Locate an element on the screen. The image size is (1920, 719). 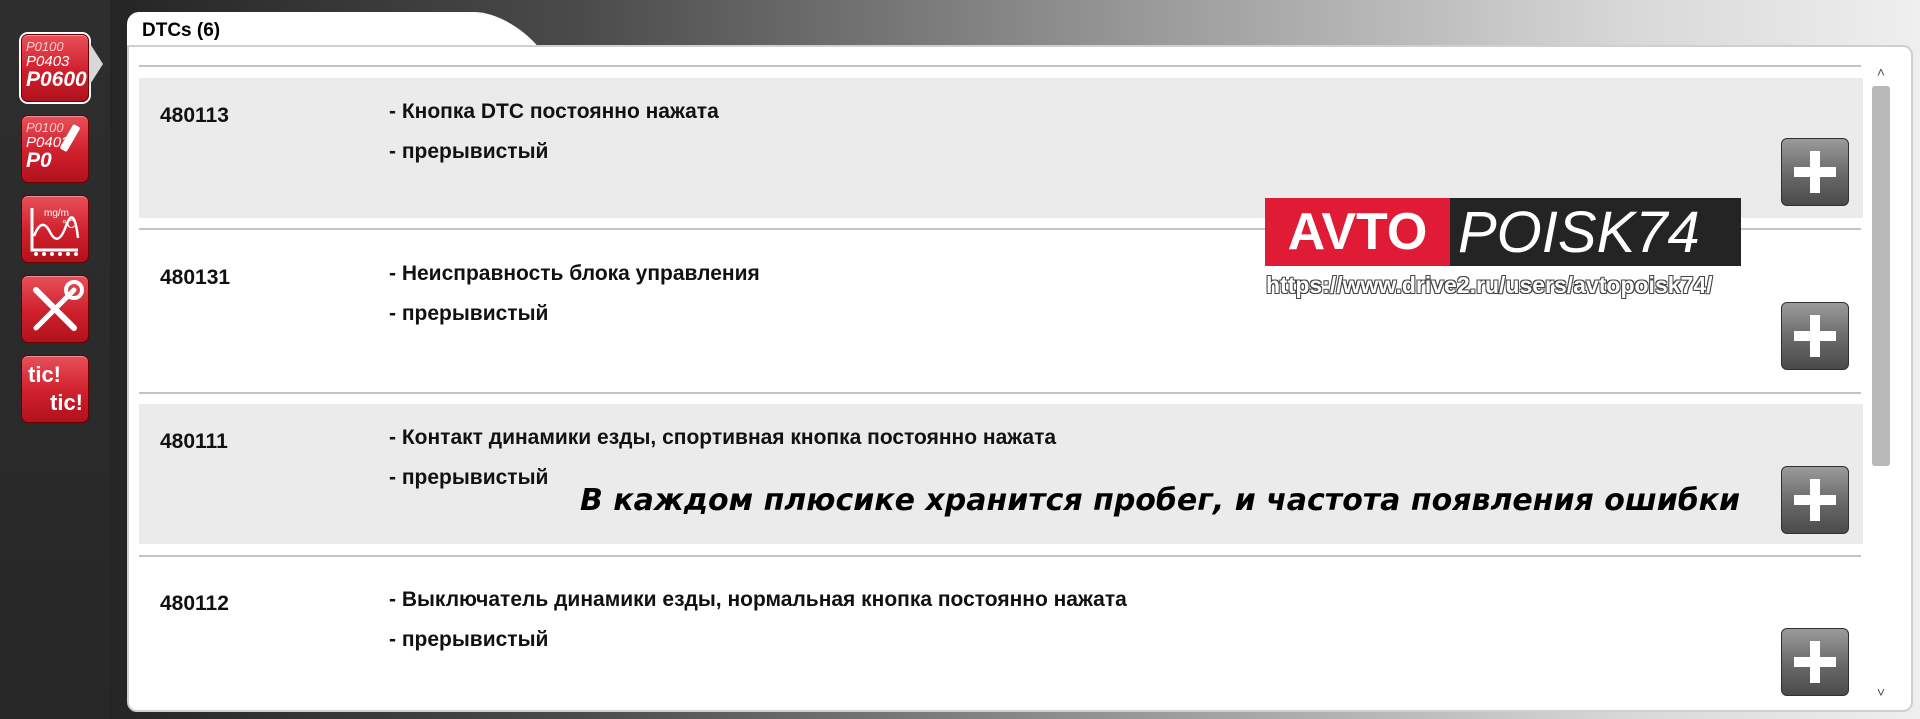
watermark-logo: AVTO POISK74 is located at coordinates (1503, 232).